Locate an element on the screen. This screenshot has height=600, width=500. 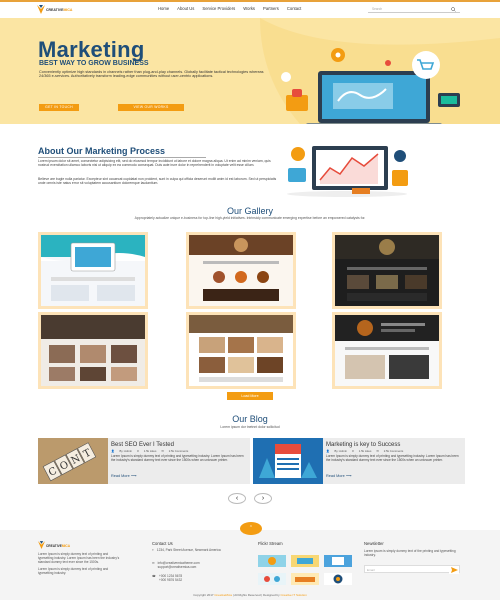
blog-title: Our Blog is located at coordinates (250, 419).